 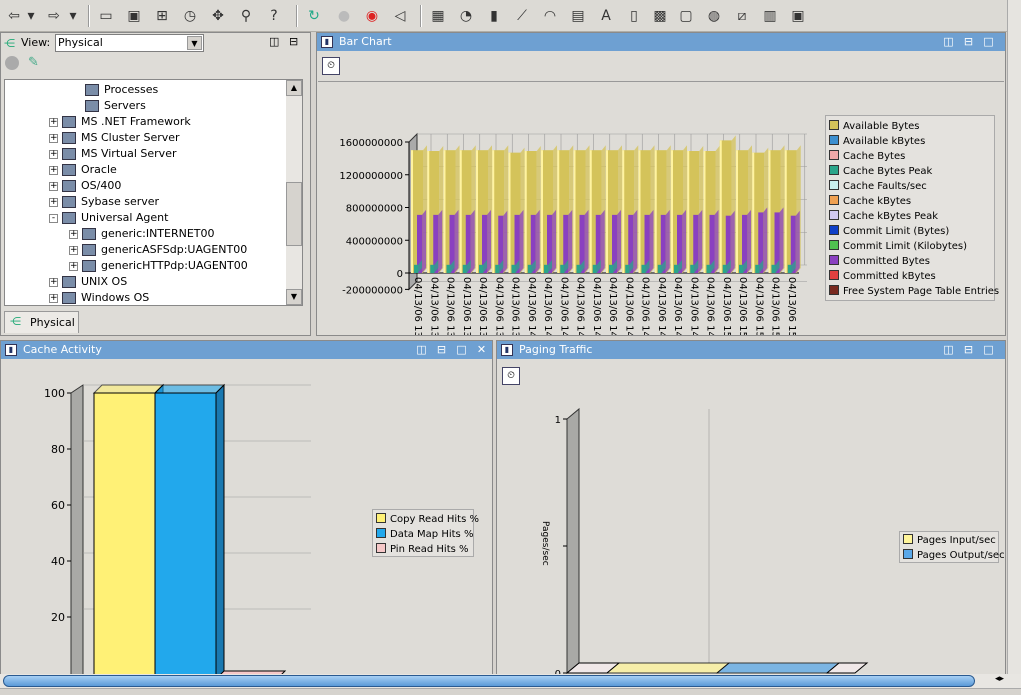 I want to click on tab-physical: ⋲ Physical, so click(x=41, y=322).